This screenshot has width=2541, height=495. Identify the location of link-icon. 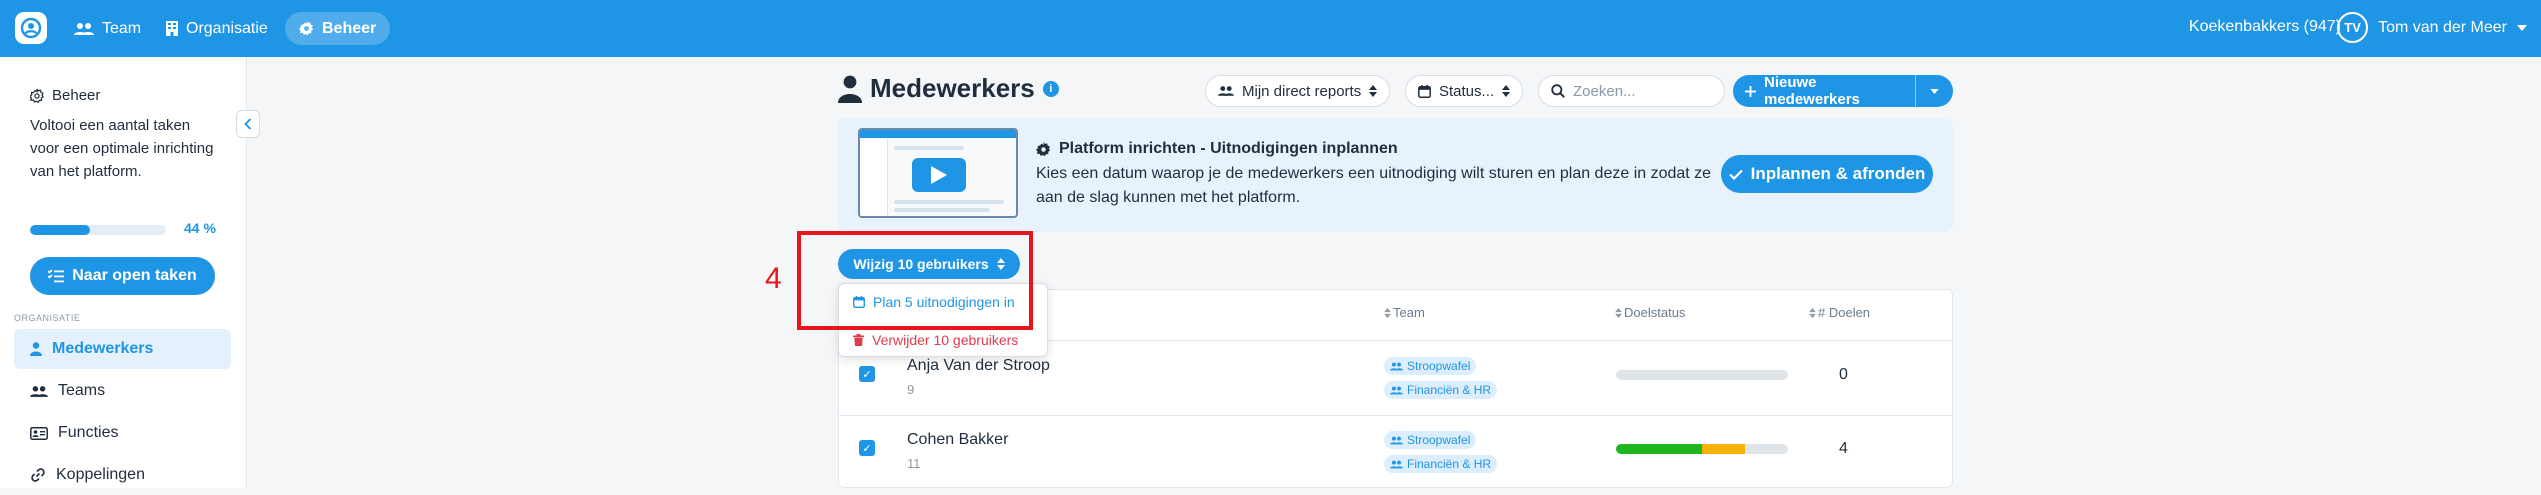
(38, 475).